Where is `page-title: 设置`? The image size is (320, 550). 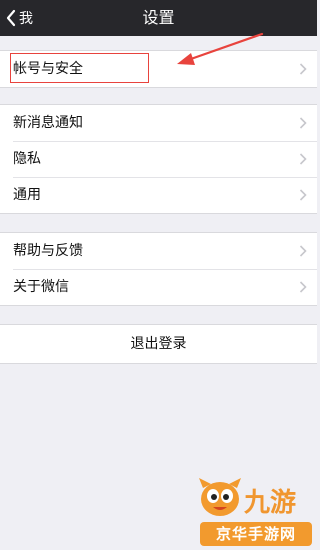
page-title: 设置 is located at coordinates (158, 17).